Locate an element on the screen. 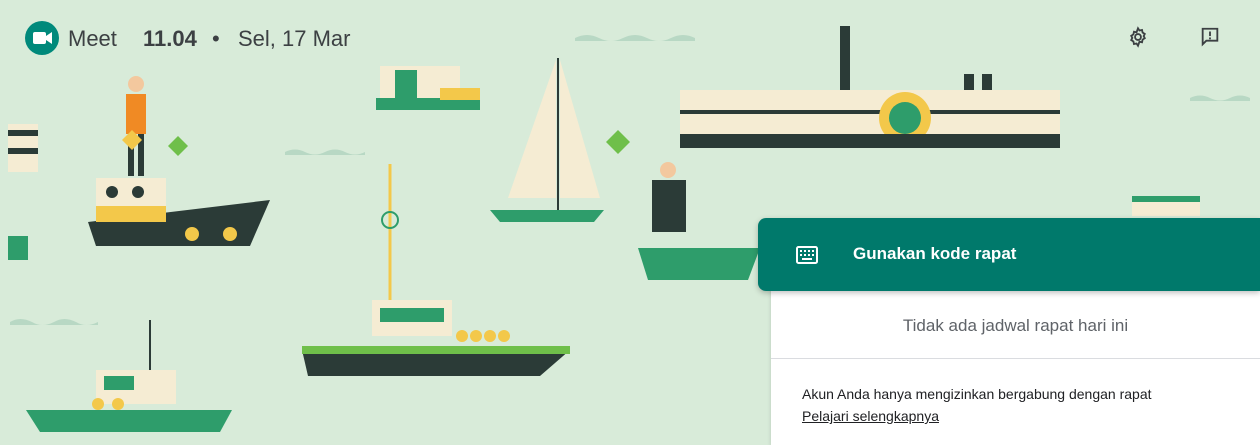 This screenshot has height=445, width=1260. feedback-button is located at coordinates (1210, 37).